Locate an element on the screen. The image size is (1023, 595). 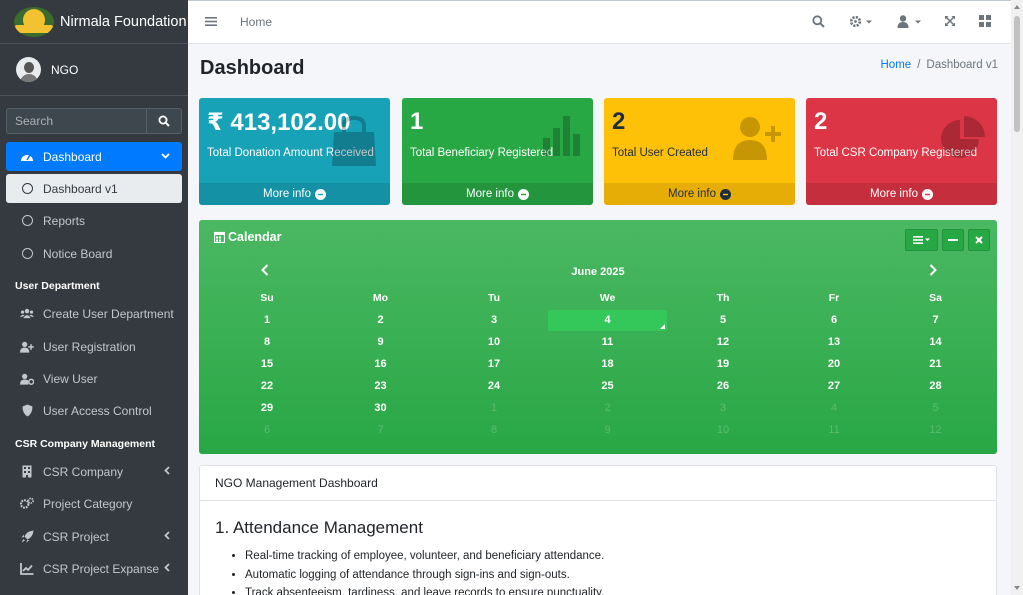
calendar-day: 10 is located at coordinates (494, 342).